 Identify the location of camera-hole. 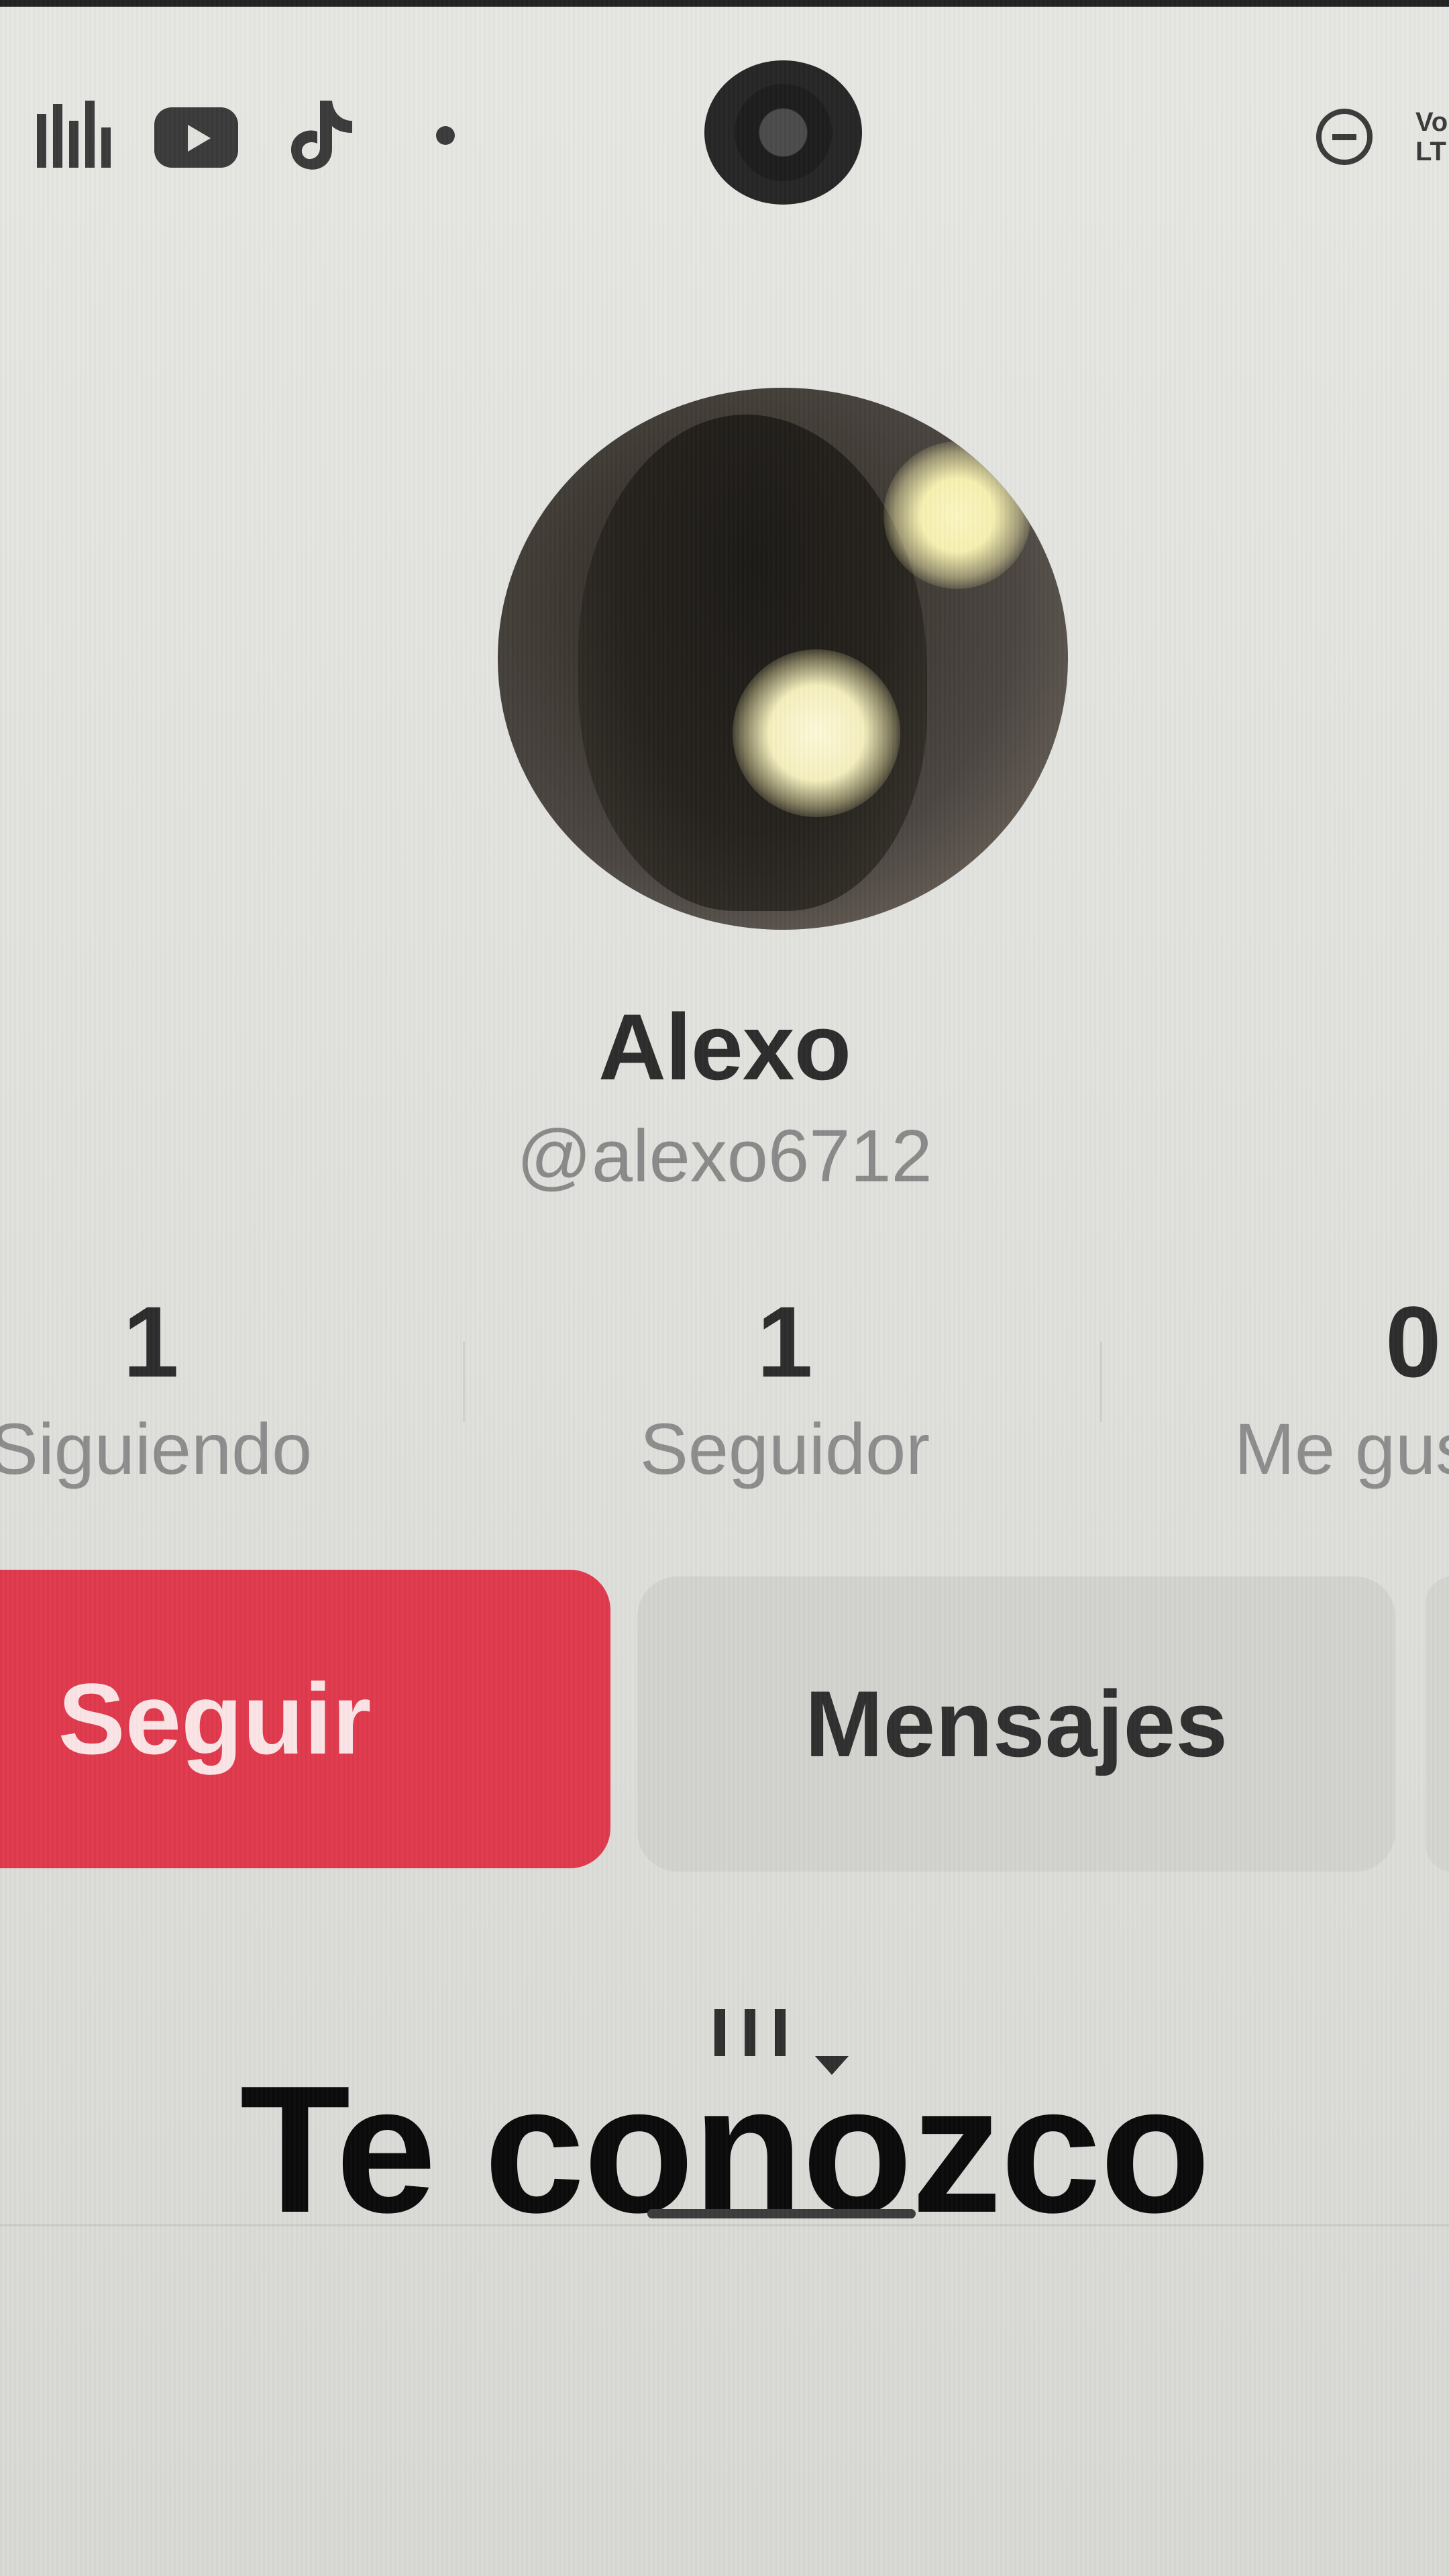
(783, 132).